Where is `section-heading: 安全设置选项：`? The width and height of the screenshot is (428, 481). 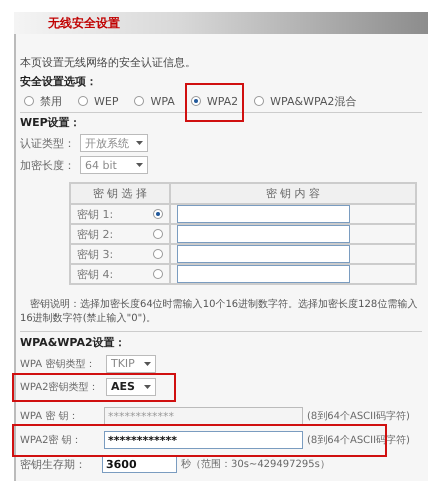 section-heading: 安全设置选项： is located at coordinates (58, 81).